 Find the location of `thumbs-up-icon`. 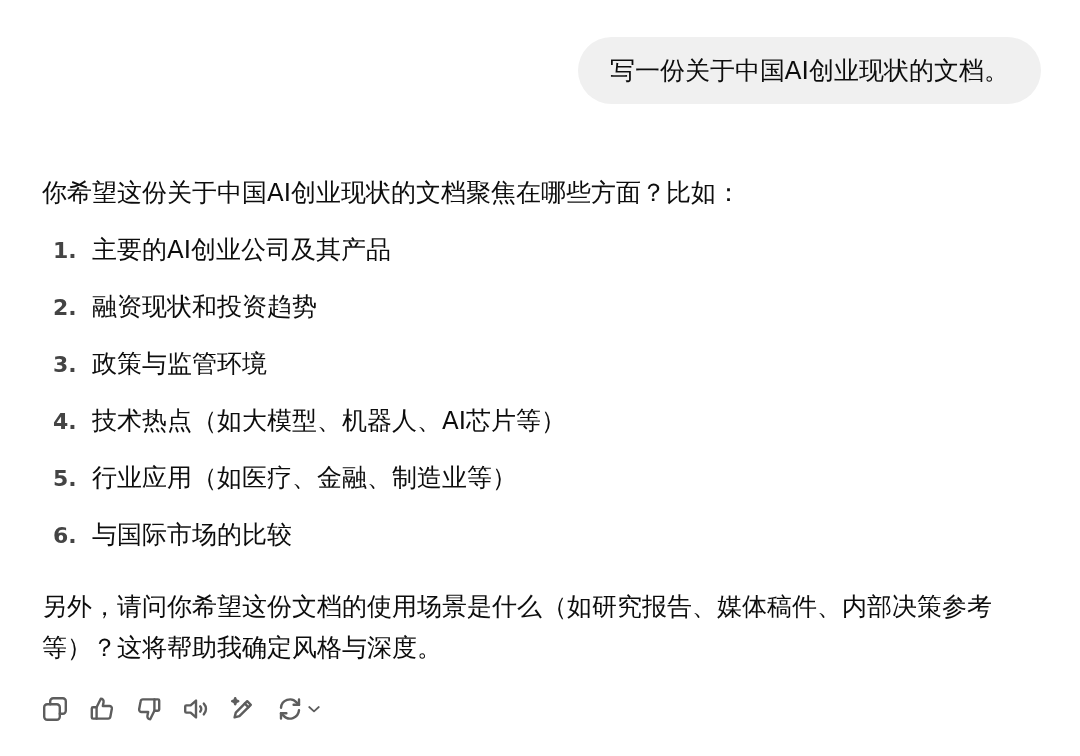

thumbs-up-icon is located at coordinates (102, 709).